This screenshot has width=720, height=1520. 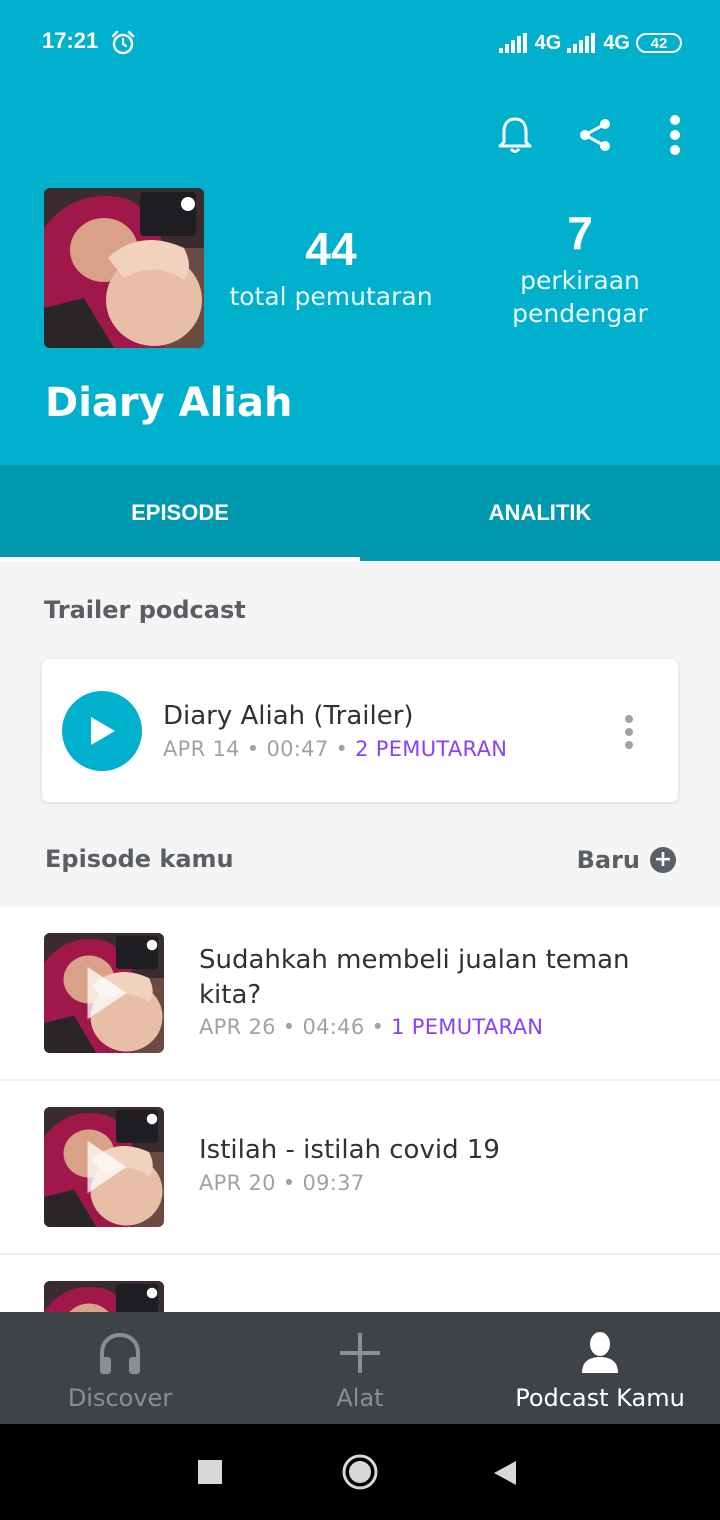 What do you see at coordinates (237, 1183) in the screenshot?
I see `episode-date: APR 20` at bounding box center [237, 1183].